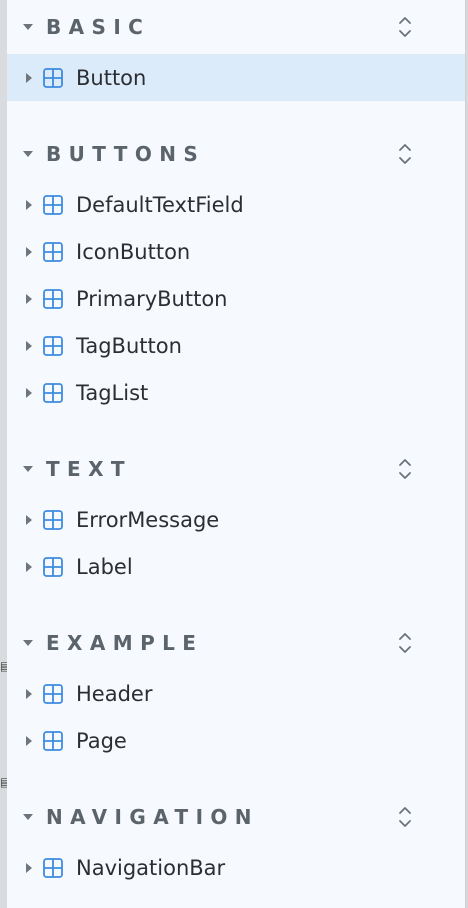 This screenshot has height=908, width=468. Describe the element at coordinates (236, 469) in the screenshot. I see `group-header-text: TEXT` at that location.